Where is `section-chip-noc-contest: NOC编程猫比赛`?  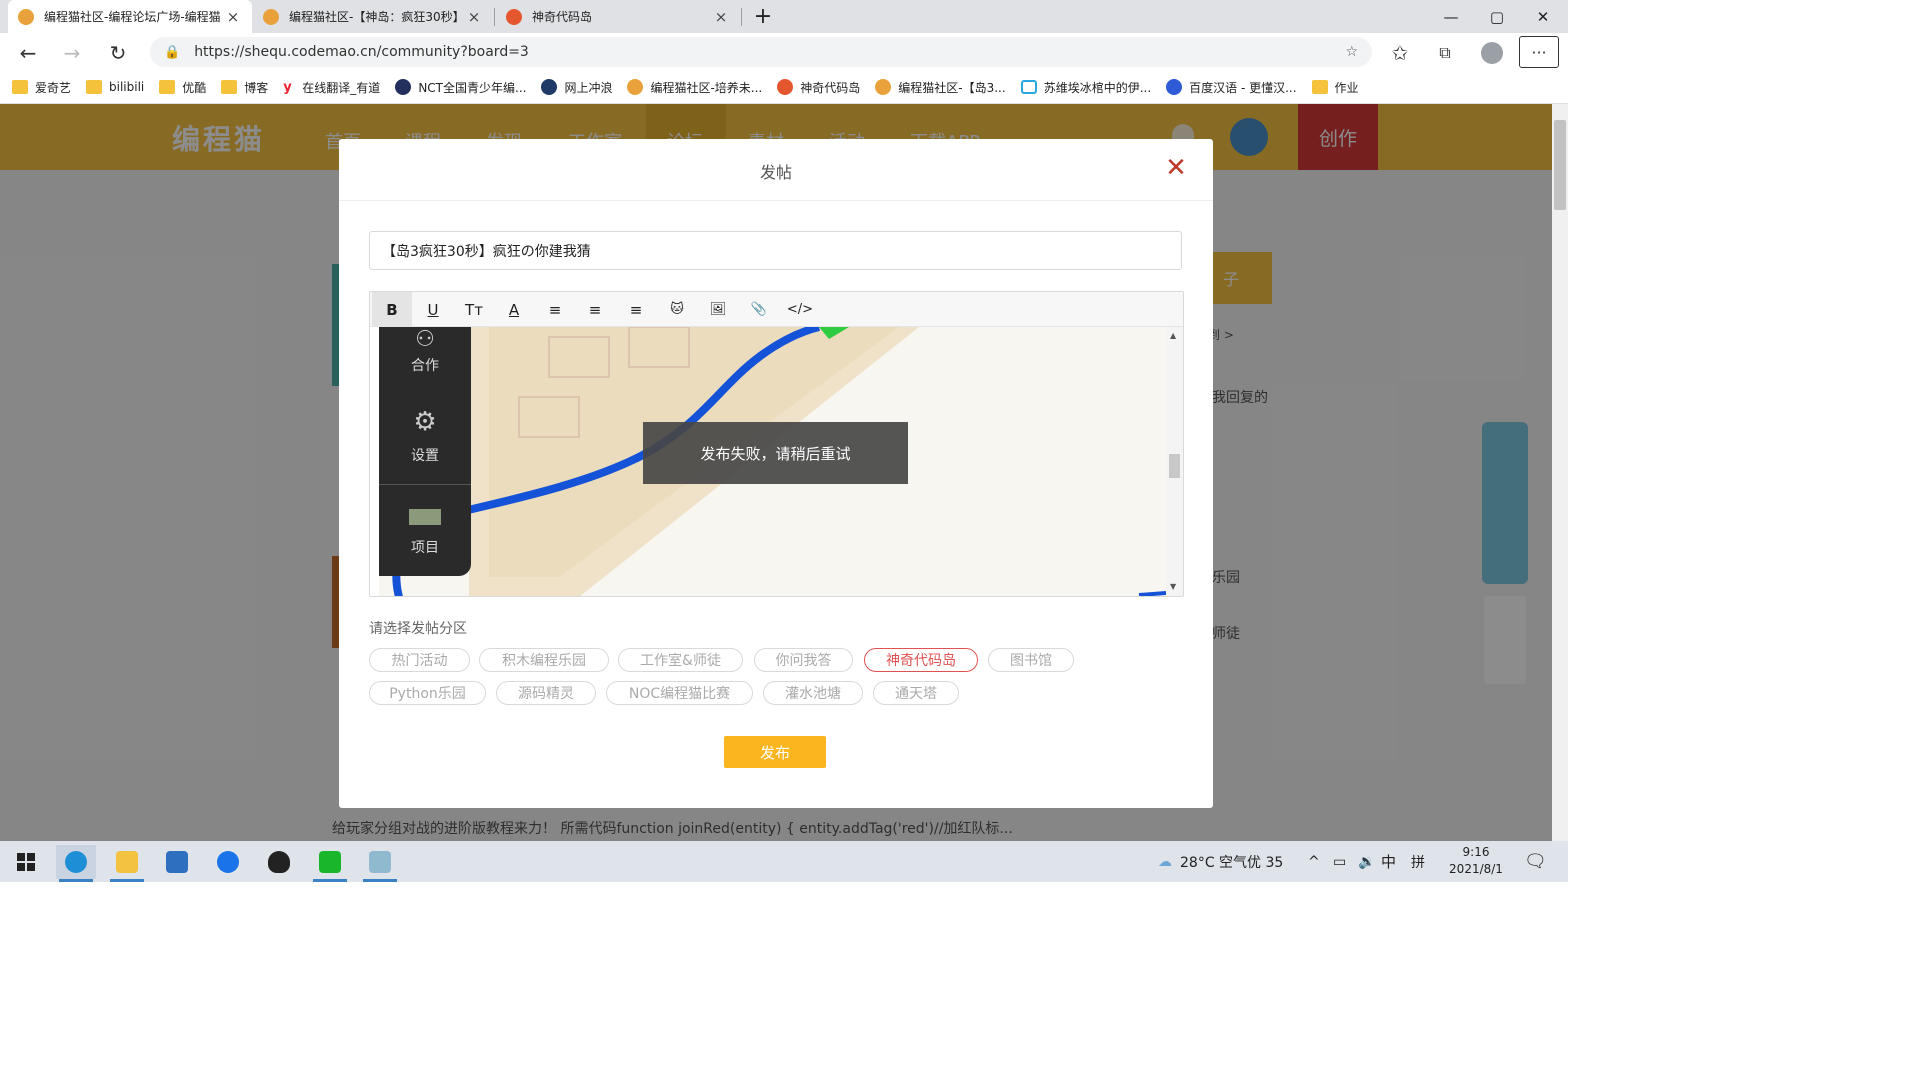
section-chip-noc-contest: NOC编程猫比赛 is located at coordinates (679, 693).